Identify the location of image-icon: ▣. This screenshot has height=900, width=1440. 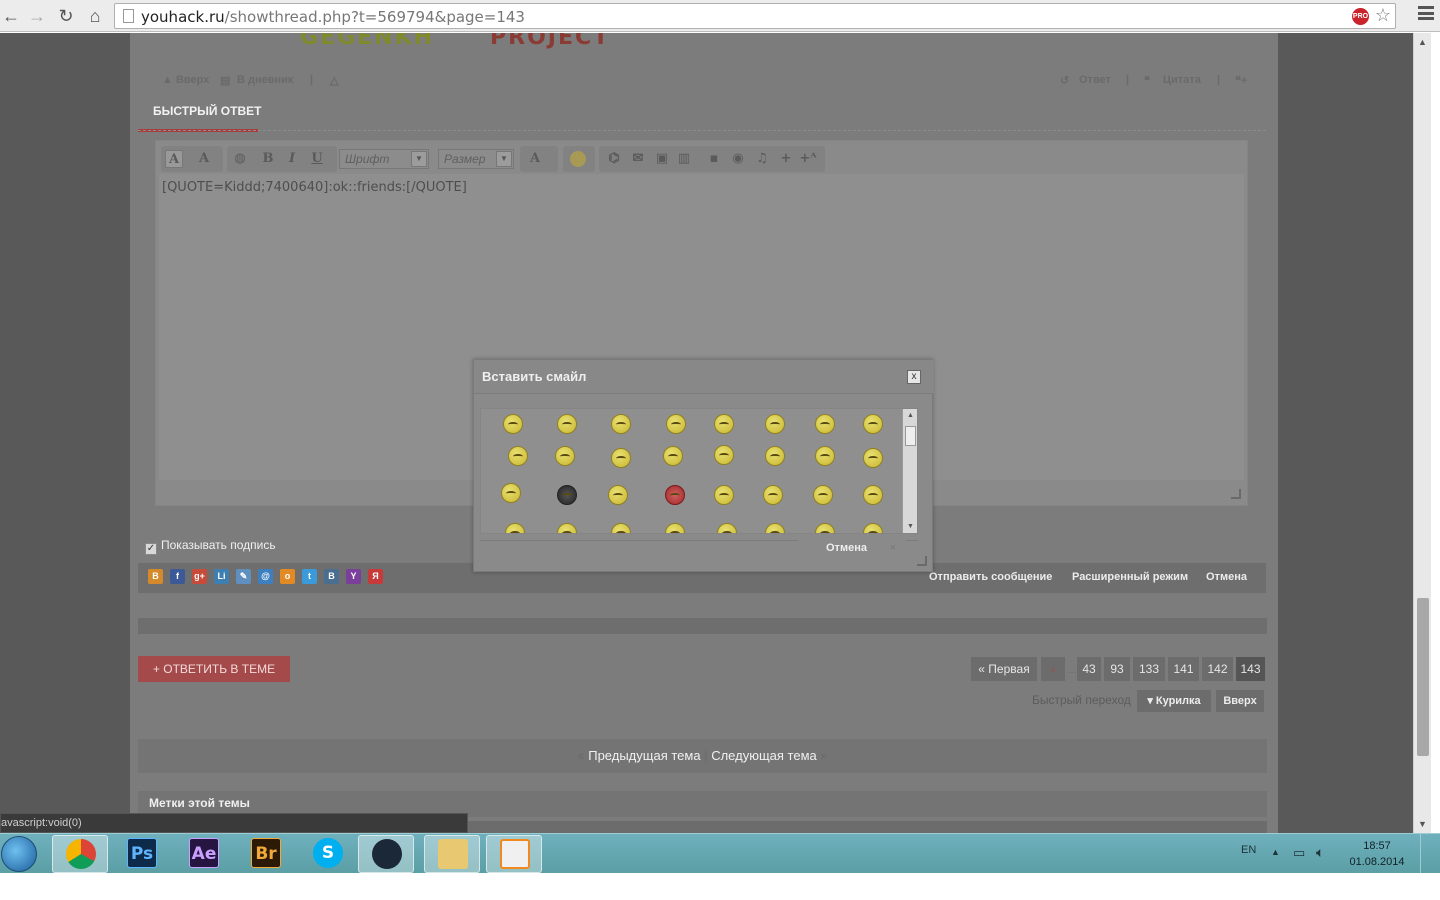
(662, 159).